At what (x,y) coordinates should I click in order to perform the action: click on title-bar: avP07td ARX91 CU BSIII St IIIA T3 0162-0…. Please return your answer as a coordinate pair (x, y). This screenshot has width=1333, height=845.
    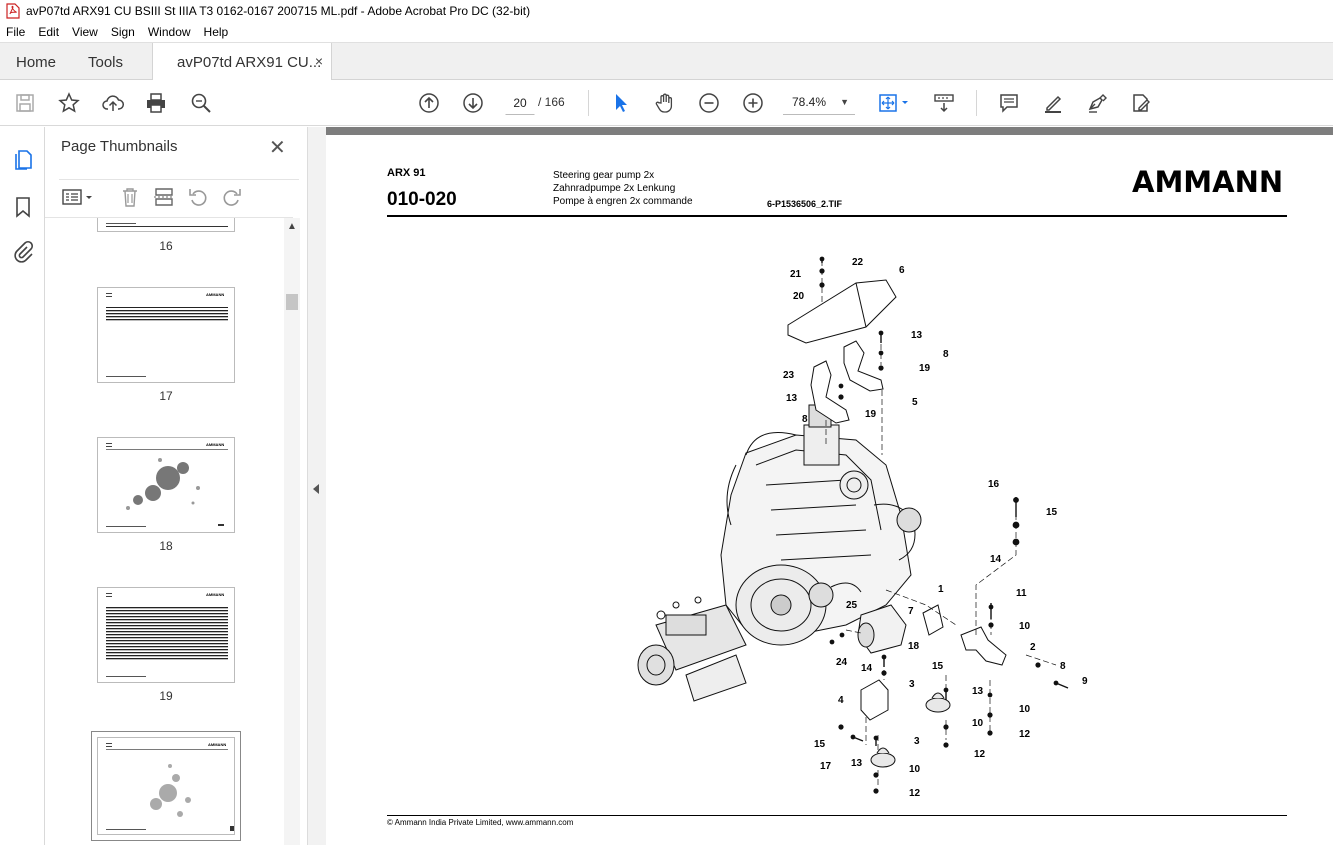
    Looking at the image, I should click on (666, 11).